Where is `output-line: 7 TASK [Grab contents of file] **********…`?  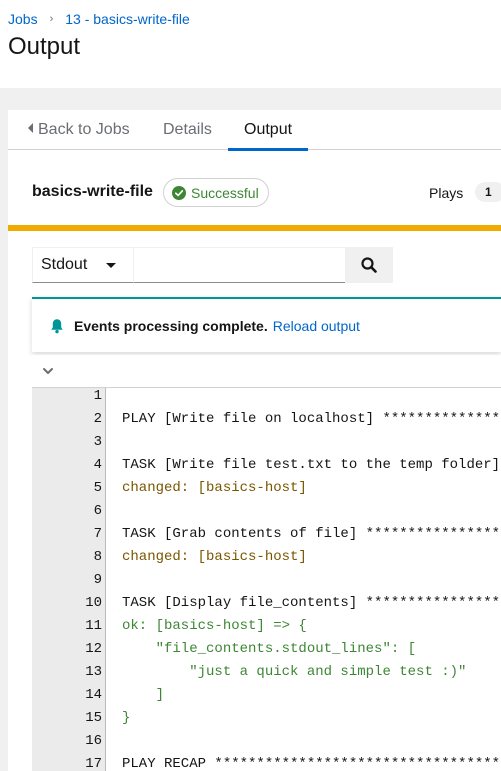 output-line: 7 TASK [Grab contents of file] **********… is located at coordinates (266, 534).